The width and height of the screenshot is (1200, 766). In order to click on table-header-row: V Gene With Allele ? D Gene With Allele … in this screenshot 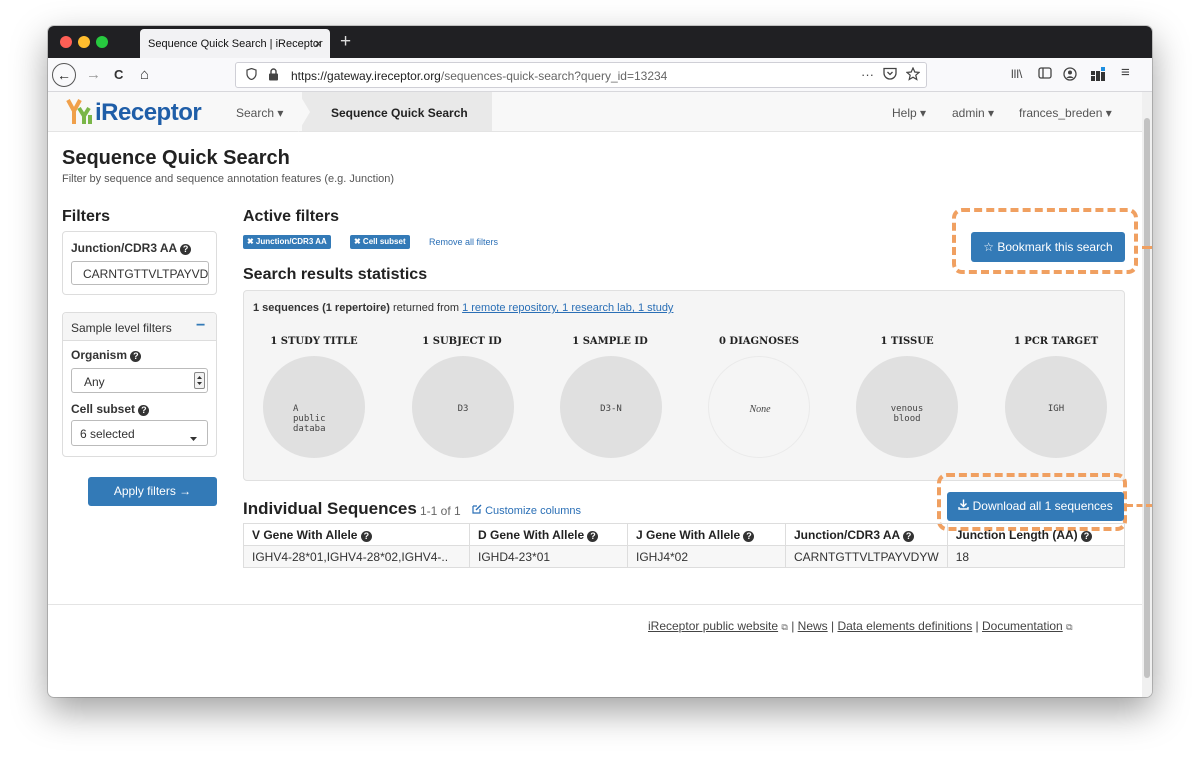, I will do `click(684, 534)`.